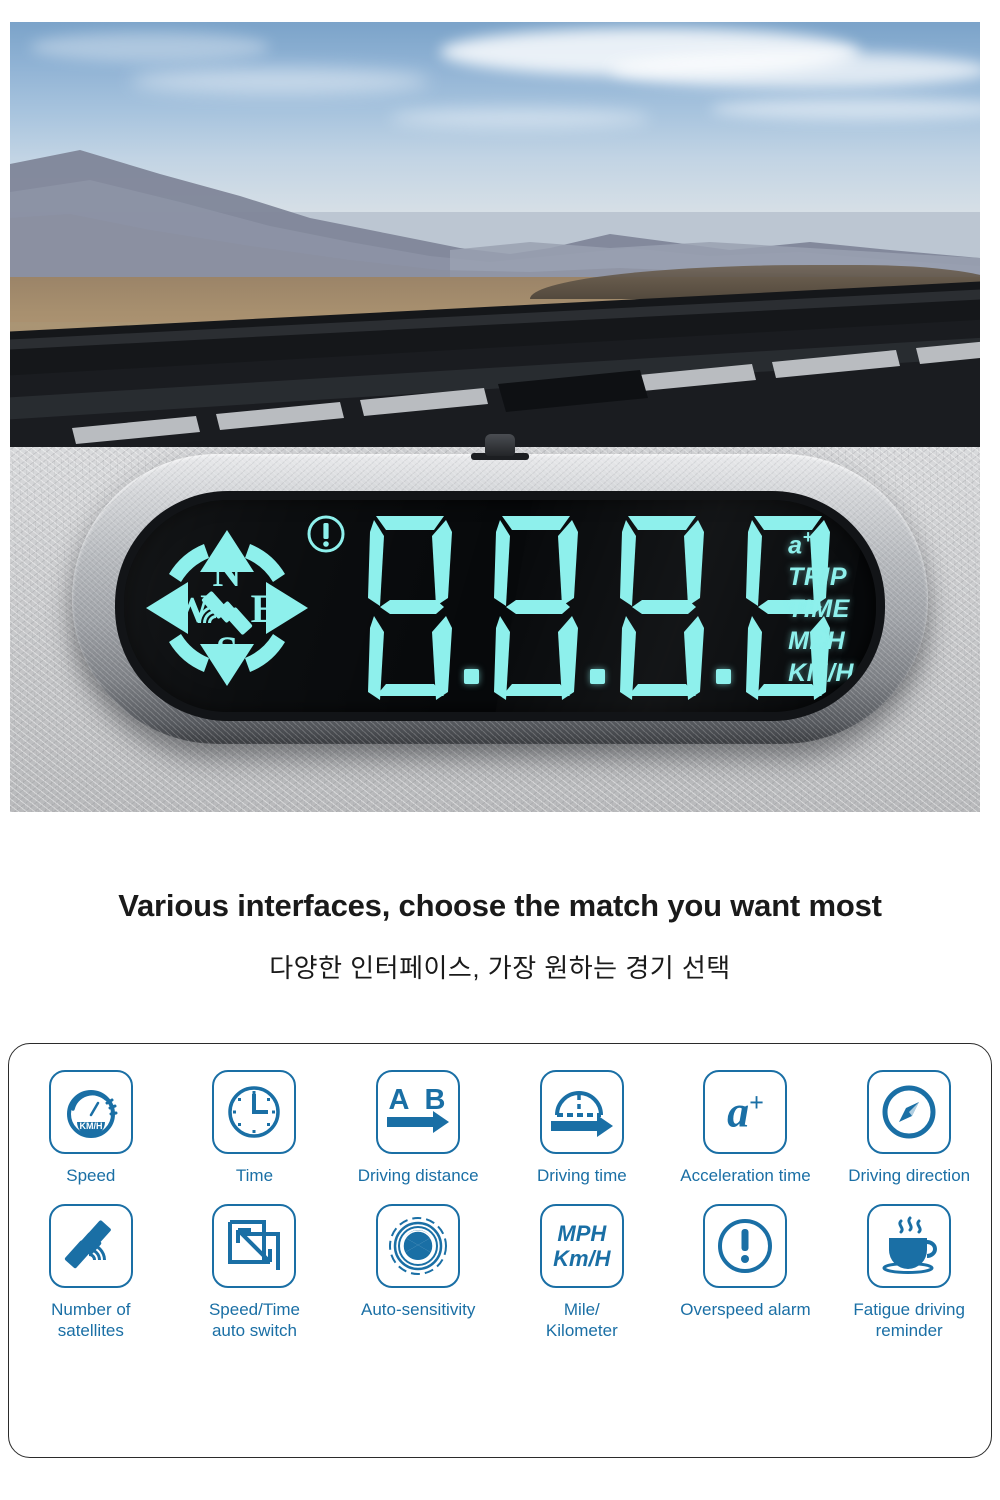  I want to click on device-mount, so click(500, 447).